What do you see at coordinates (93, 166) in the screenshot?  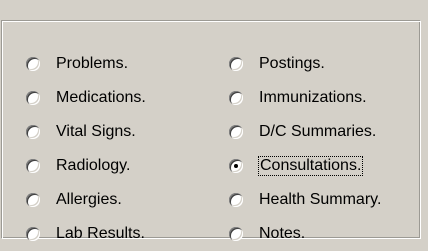 I see `radiology-label: Radiology.` at bounding box center [93, 166].